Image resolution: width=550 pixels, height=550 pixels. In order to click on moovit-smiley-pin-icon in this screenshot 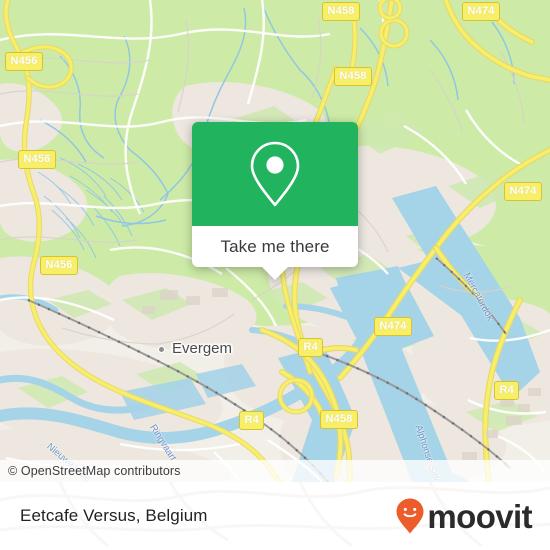, I will do `click(410, 516)`.